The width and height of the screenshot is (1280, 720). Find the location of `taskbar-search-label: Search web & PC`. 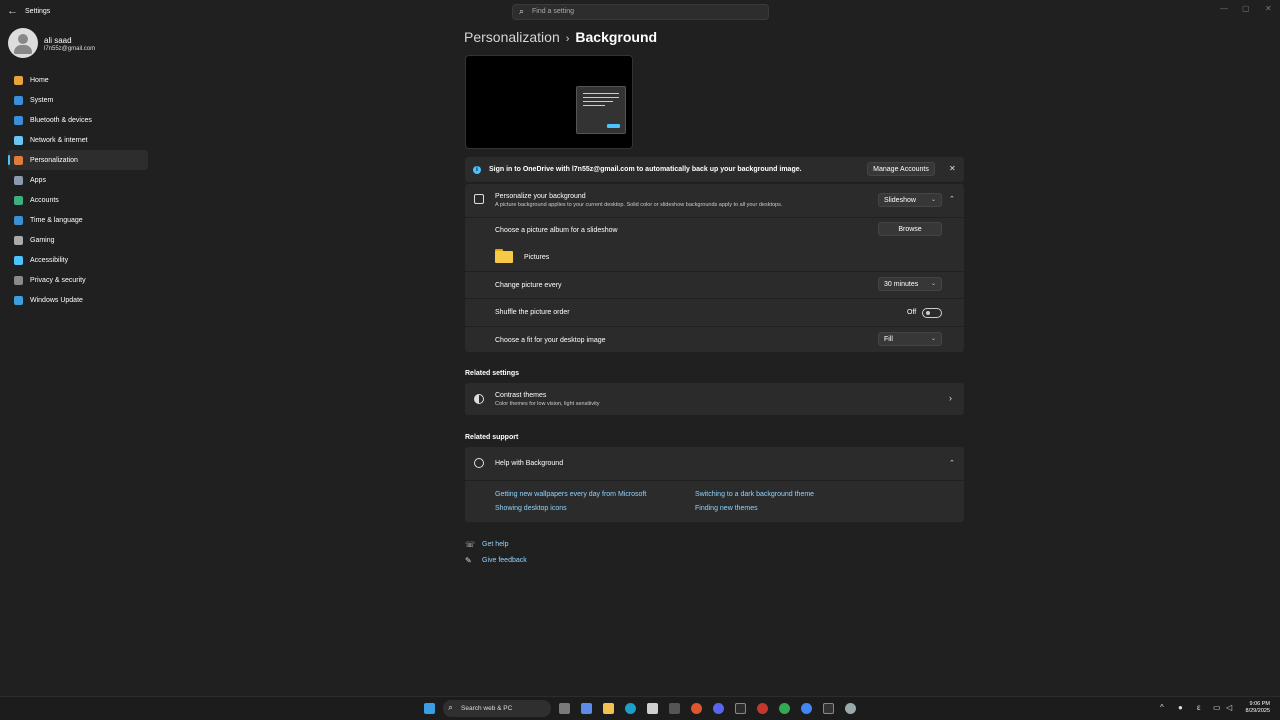

taskbar-search-label: Search web & PC is located at coordinates (487, 708).